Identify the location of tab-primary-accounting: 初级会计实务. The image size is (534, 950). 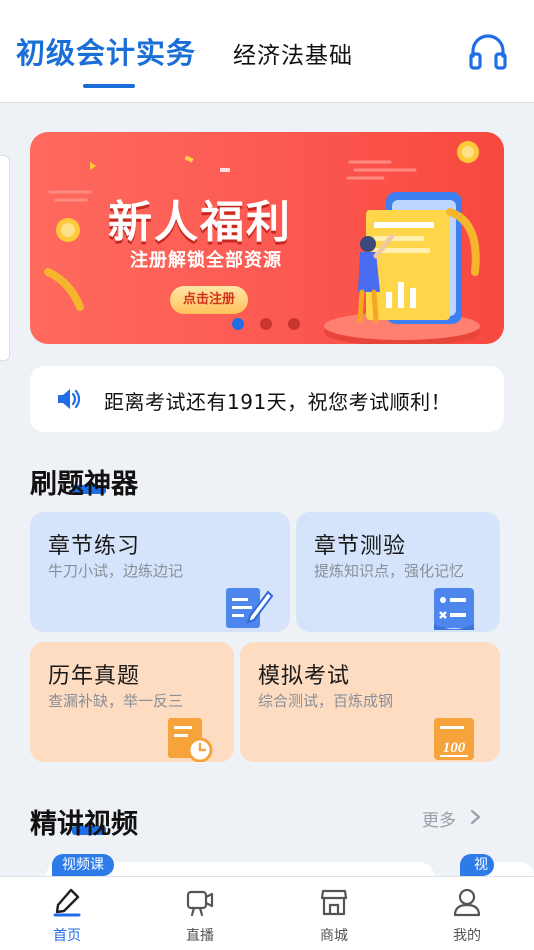
(106, 51).